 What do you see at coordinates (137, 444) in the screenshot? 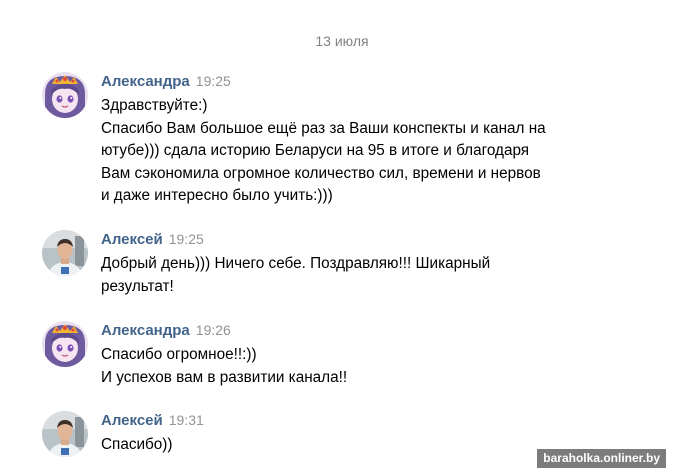
I see `message-line: Спасибо))` at bounding box center [137, 444].